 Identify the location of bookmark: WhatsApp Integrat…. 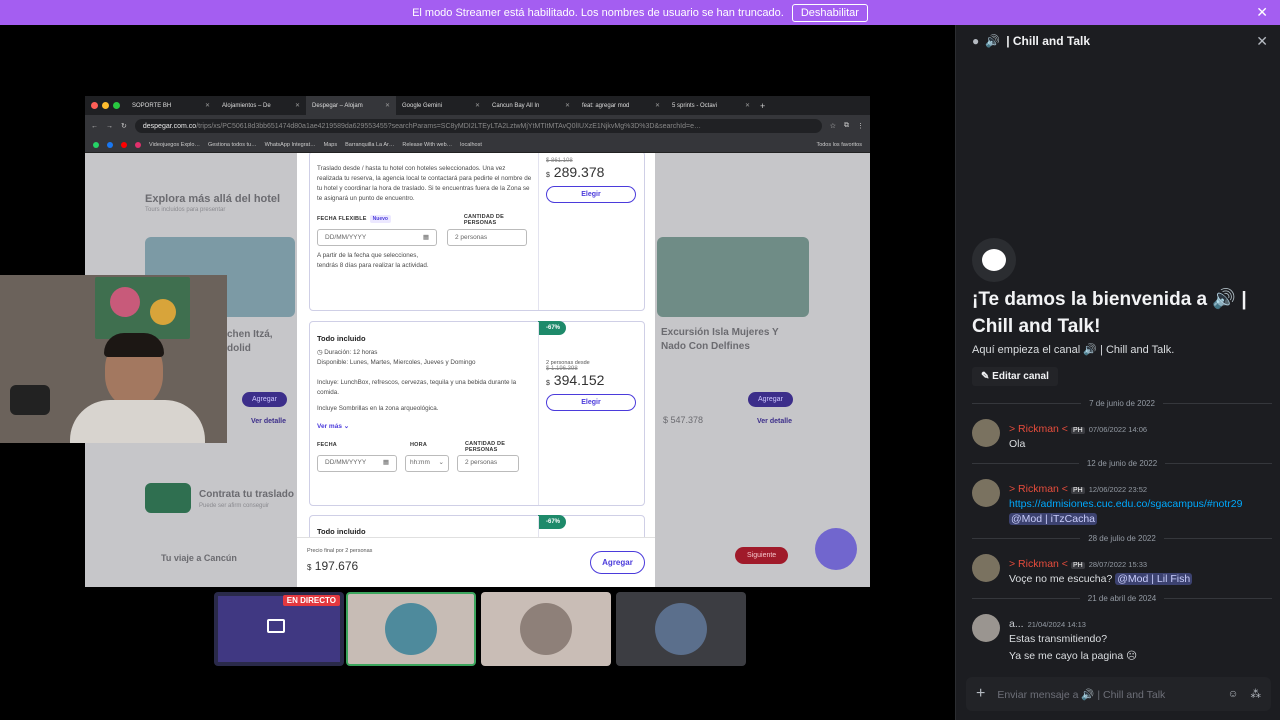
(290, 145).